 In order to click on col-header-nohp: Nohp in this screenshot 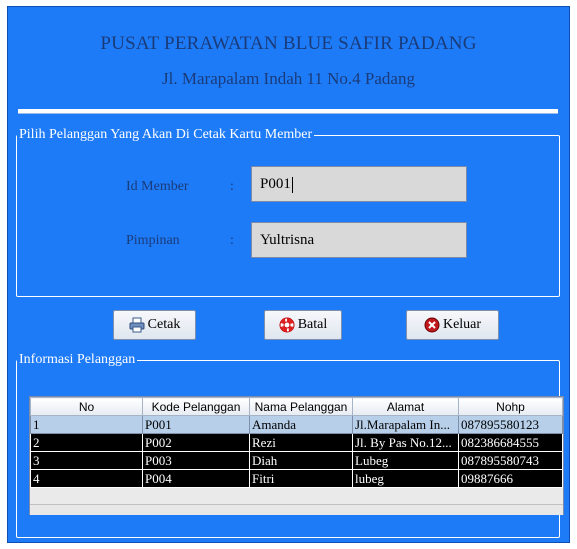, I will do `click(510, 406)`.